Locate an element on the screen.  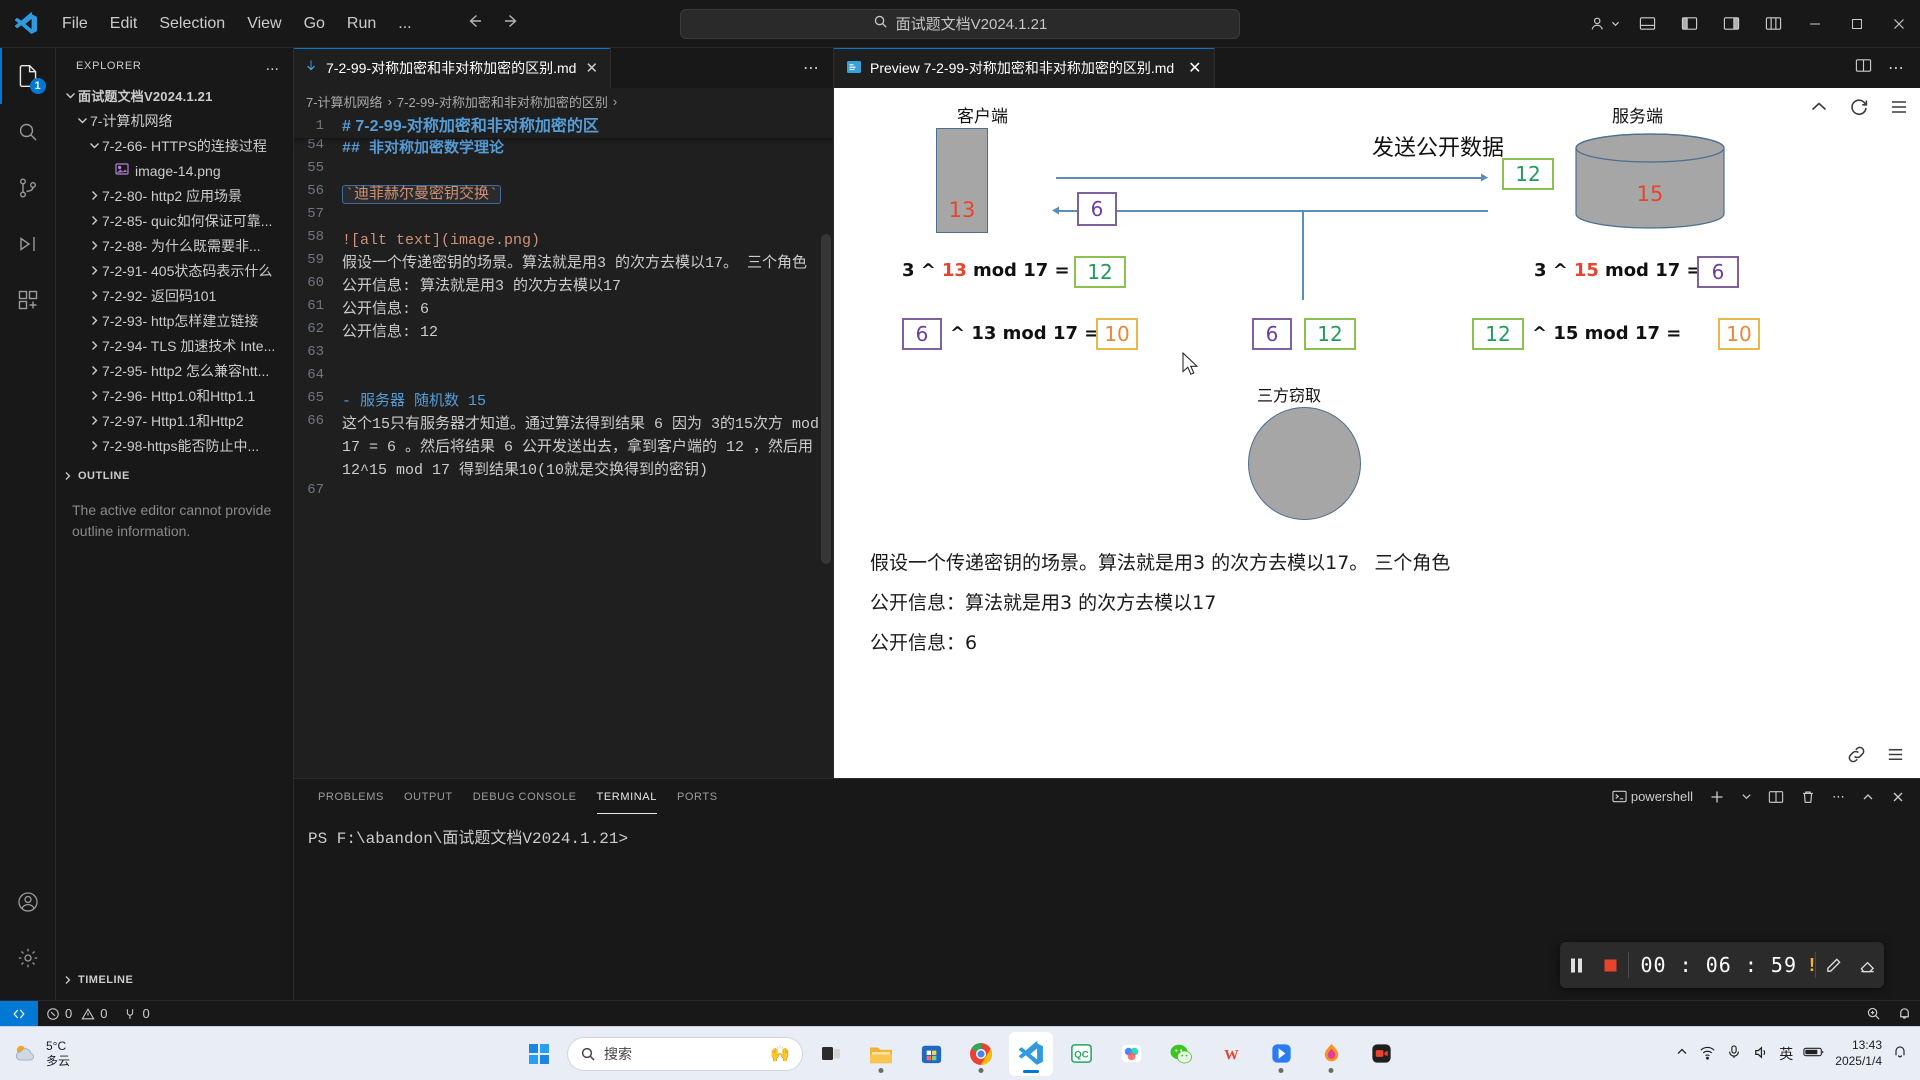
arrow-left-icon is located at coordinates (474, 23).